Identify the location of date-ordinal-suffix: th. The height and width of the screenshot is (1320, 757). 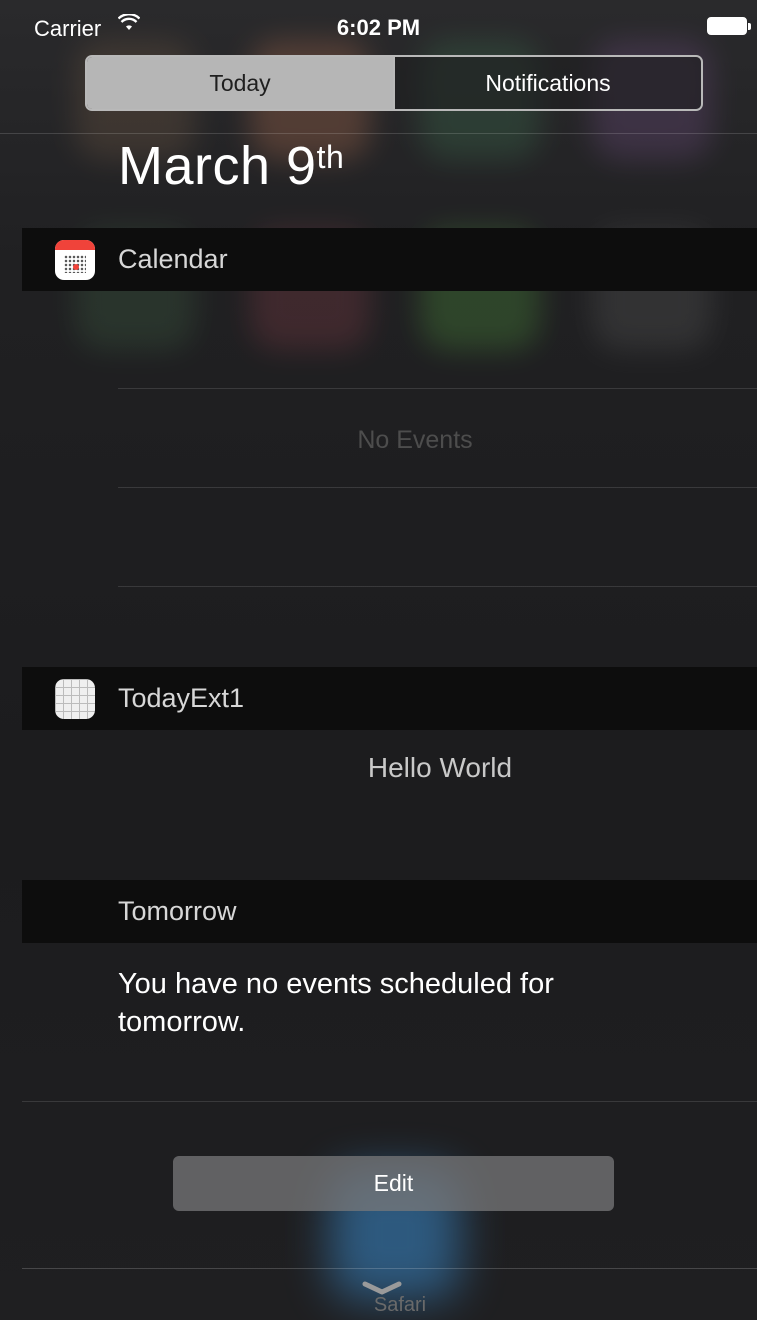
(330, 157).